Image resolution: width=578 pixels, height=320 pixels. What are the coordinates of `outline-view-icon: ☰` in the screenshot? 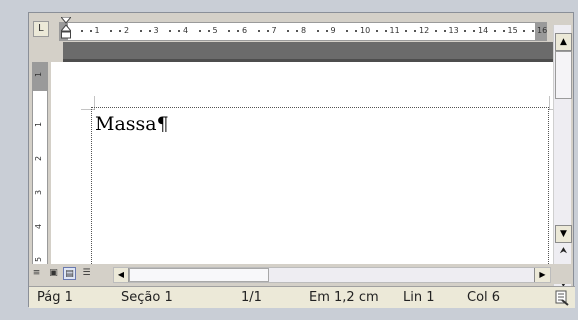 It's located at (86, 273).